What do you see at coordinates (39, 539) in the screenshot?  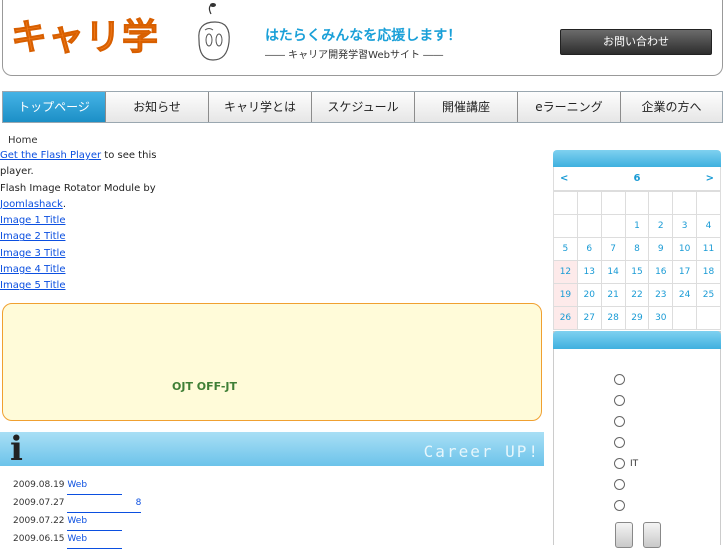 I see `news-date: 2009.06.15` at bounding box center [39, 539].